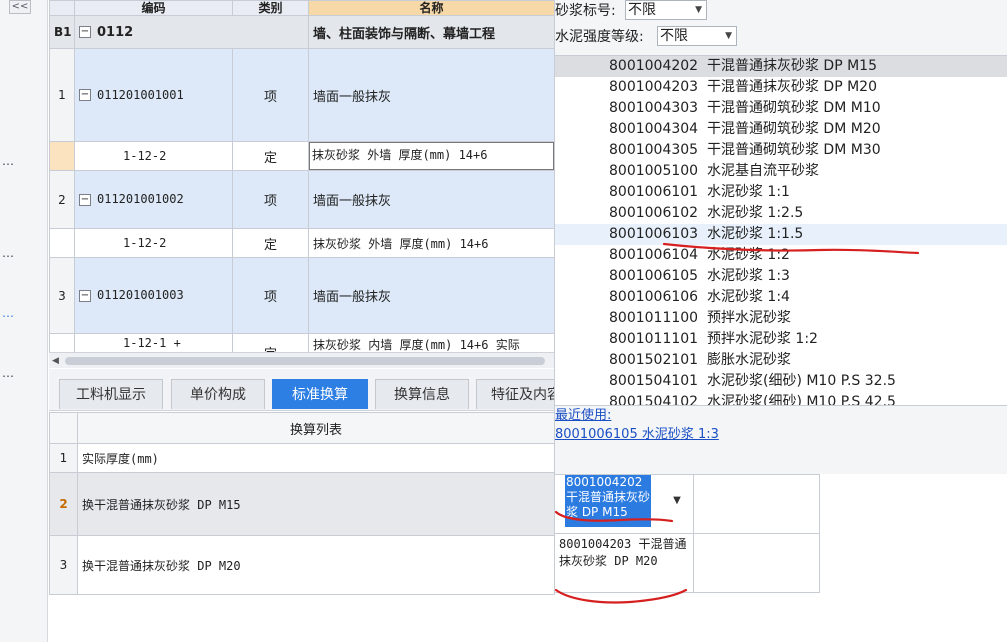  Describe the element at coordinates (781, 339) in the screenshot. I see `list-item: 8001011101 预拌水泥砂浆 1:2` at that location.